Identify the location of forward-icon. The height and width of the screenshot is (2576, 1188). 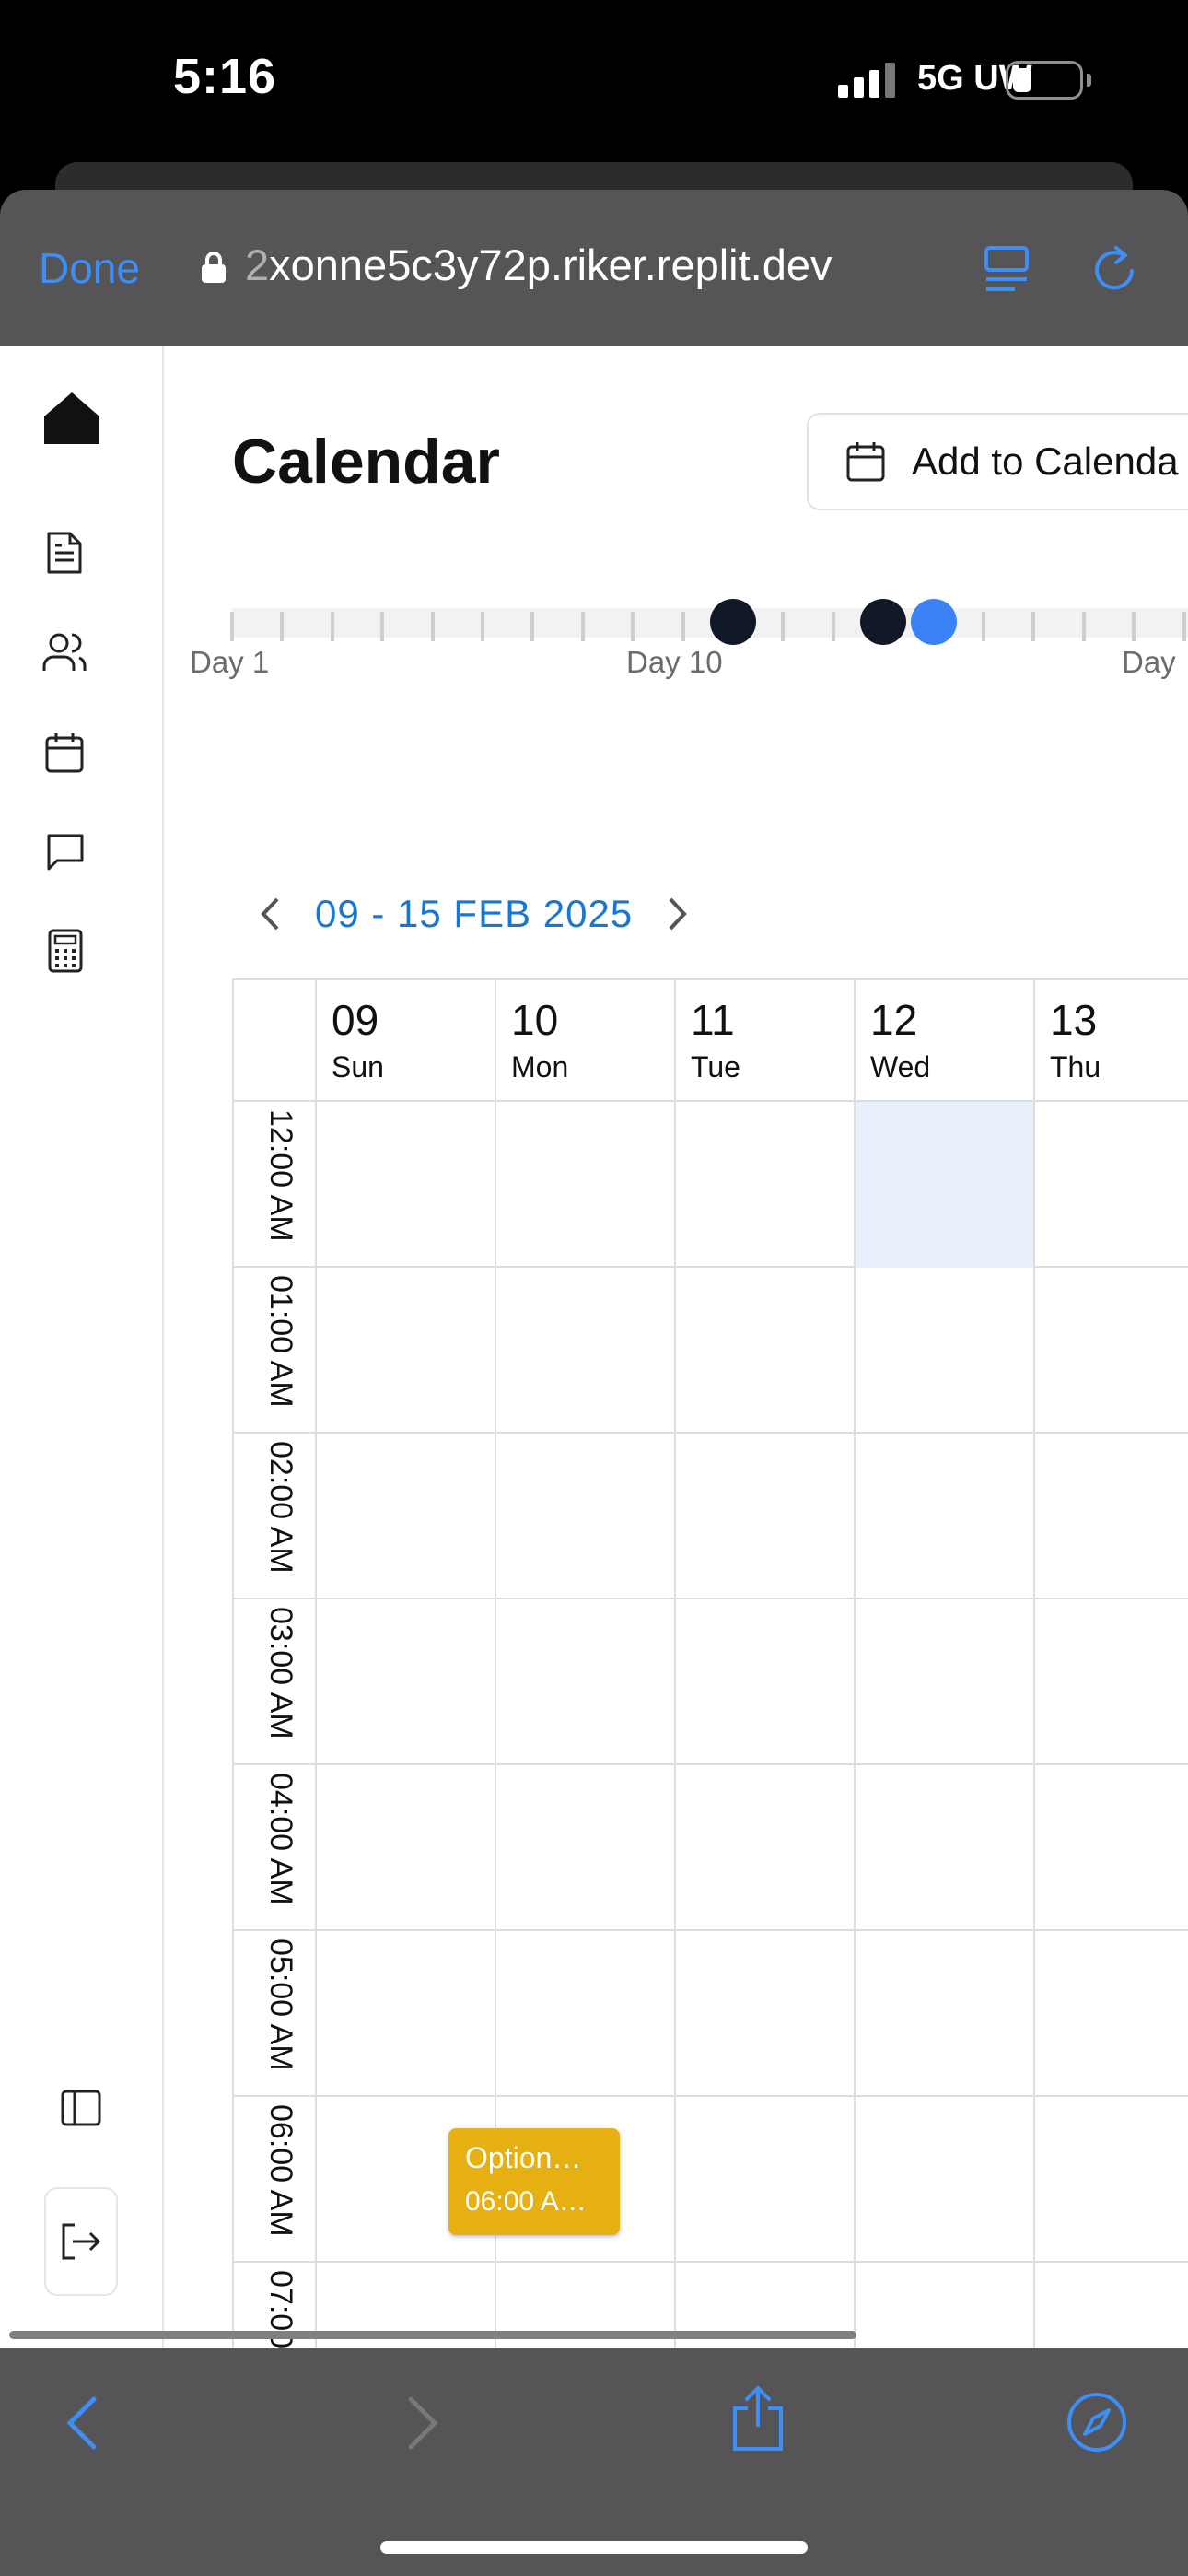
(423, 2423).